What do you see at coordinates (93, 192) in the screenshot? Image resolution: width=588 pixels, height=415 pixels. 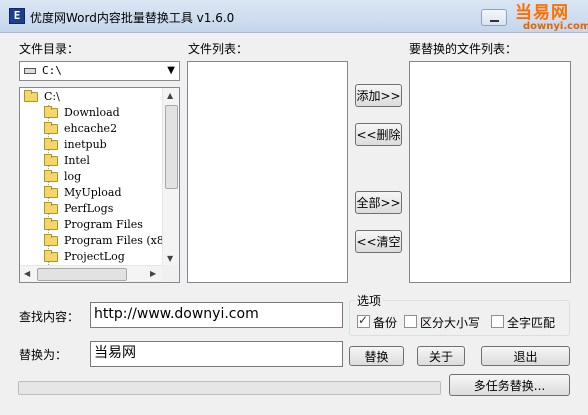 I see `tree-item-label: MyUpload` at bounding box center [93, 192].